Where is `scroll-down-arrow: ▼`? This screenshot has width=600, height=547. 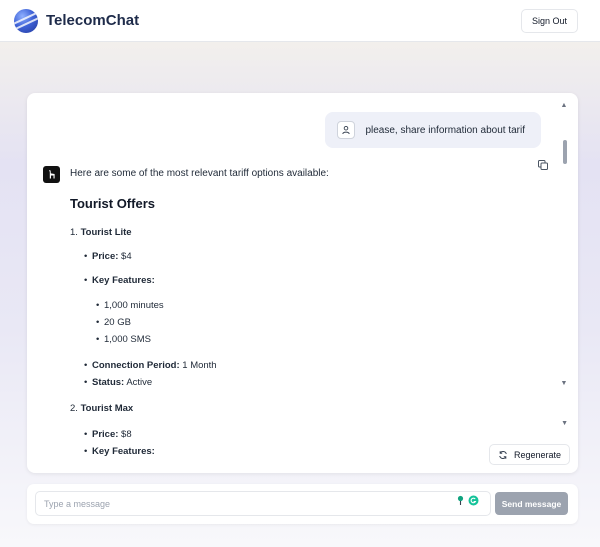
scroll-down-arrow: ▼ is located at coordinates (564, 384).